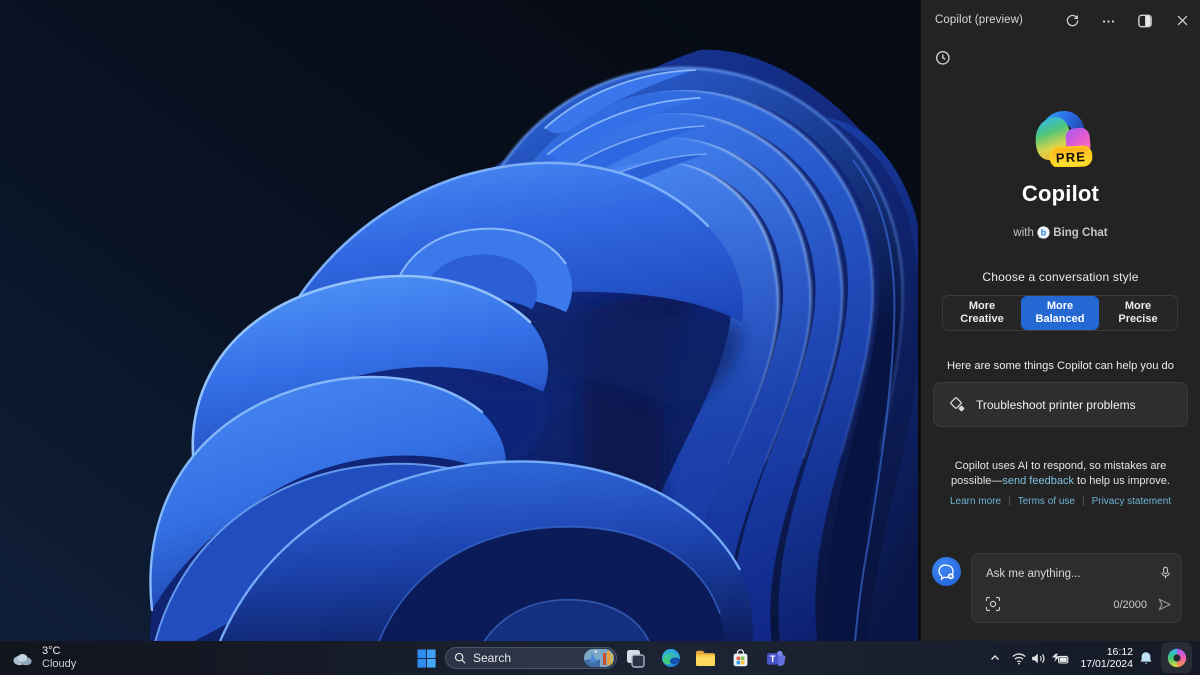  Describe the element at coordinates (772, 659) in the screenshot. I see `svg-text: T` at that location.